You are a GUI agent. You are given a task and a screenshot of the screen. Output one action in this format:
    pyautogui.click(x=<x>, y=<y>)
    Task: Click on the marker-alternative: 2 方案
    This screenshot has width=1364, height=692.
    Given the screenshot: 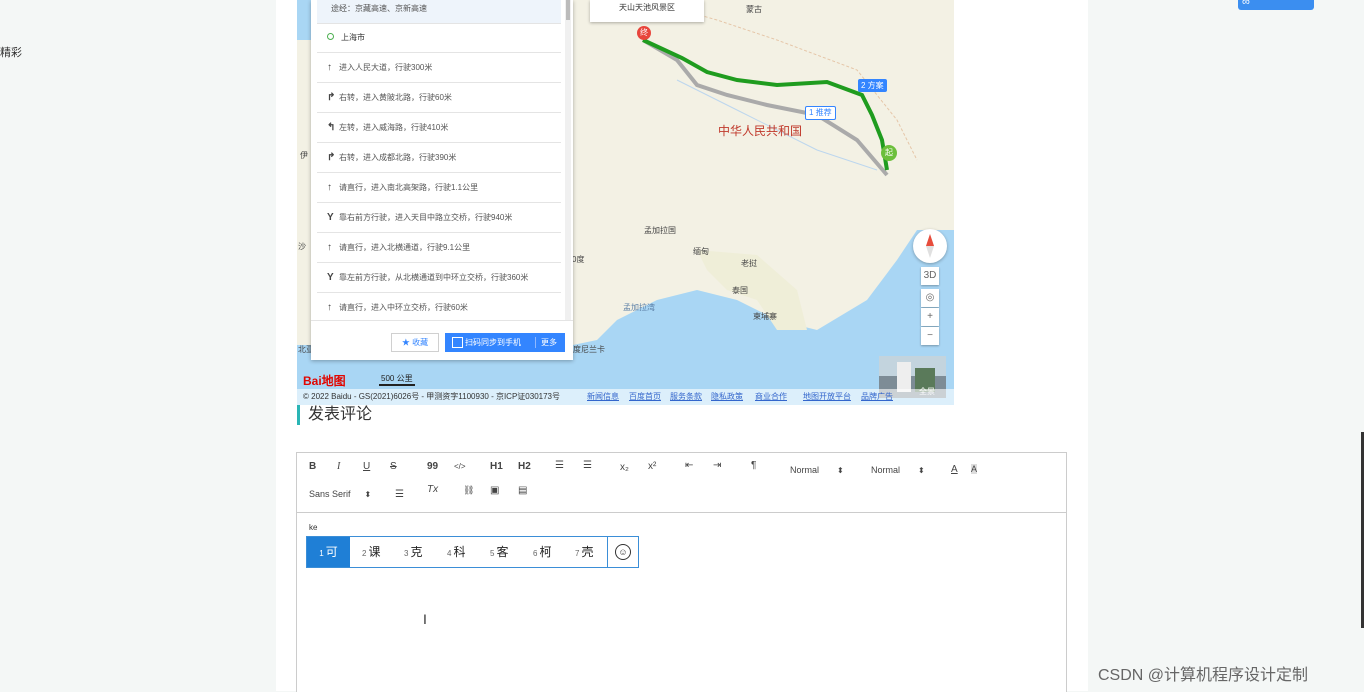 What is the action you would take?
    pyautogui.click(x=872, y=85)
    